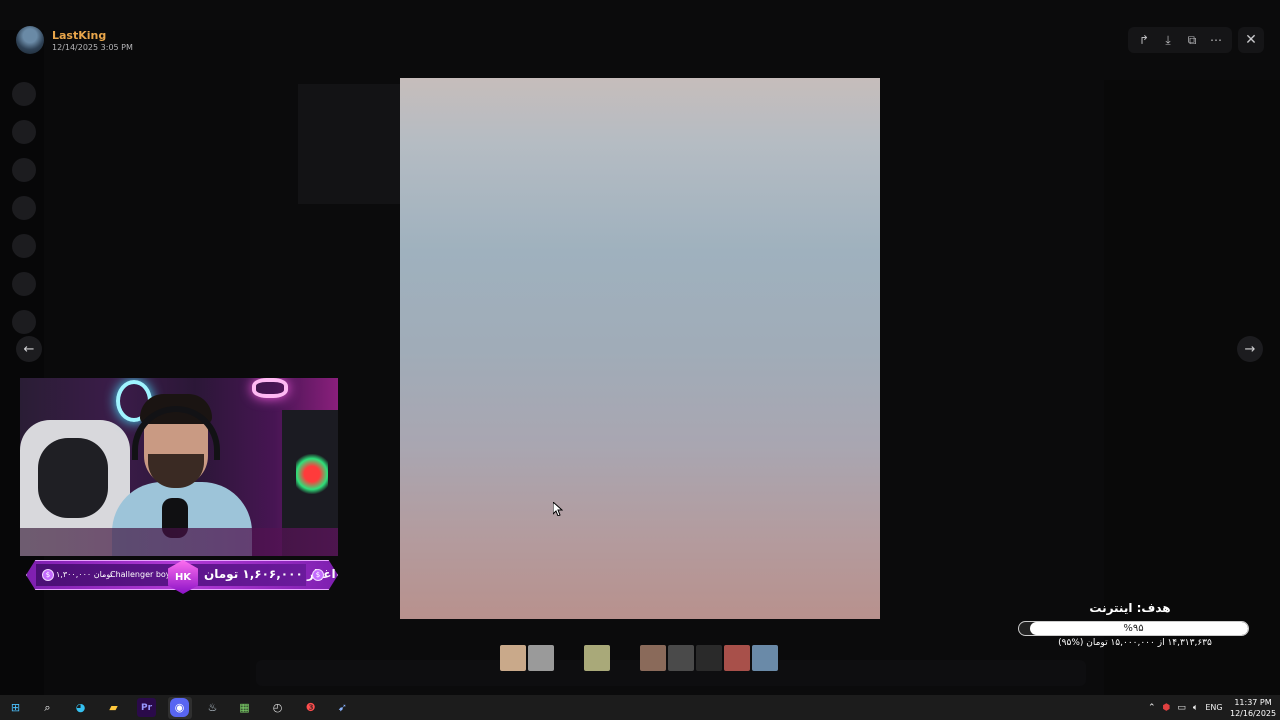 The height and width of the screenshot is (720, 1280). What do you see at coordinates (140, 574) in the screenshot?
I see `donor-name: Challenger boy` at bounding box center [140, 574].